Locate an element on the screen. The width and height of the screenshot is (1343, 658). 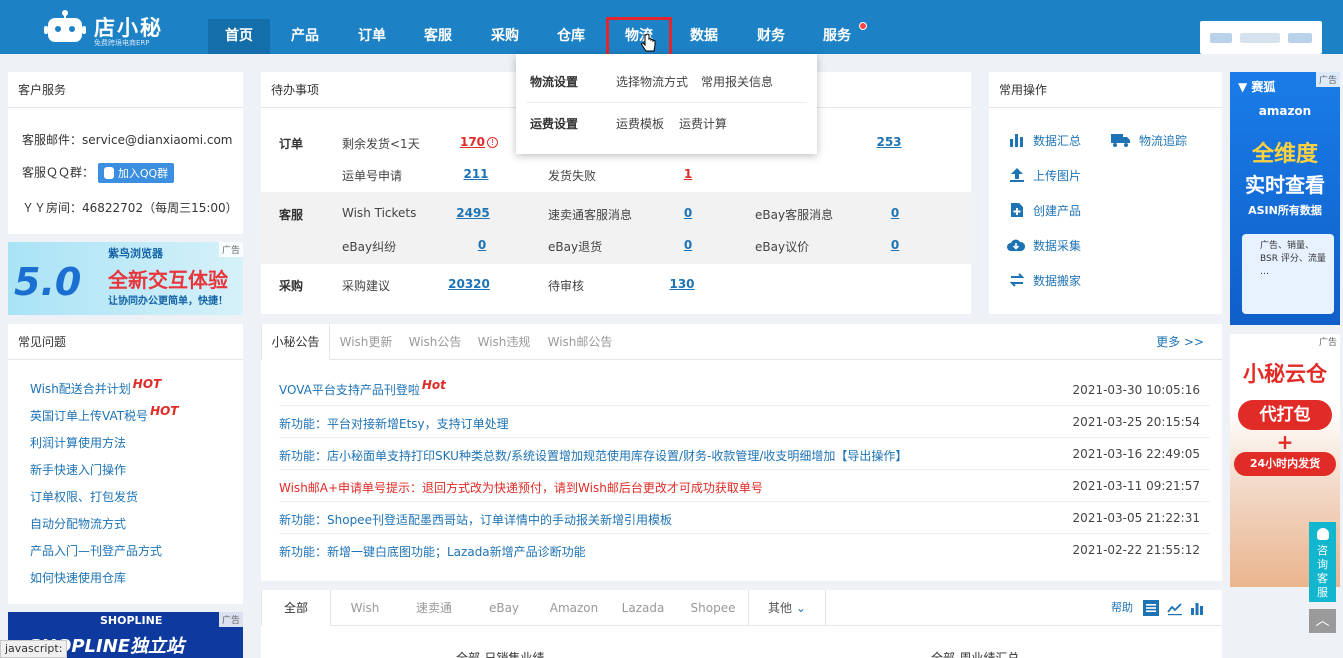
op-logistics-tracking: 物流追踪 is located at coordinates (1149, 140).